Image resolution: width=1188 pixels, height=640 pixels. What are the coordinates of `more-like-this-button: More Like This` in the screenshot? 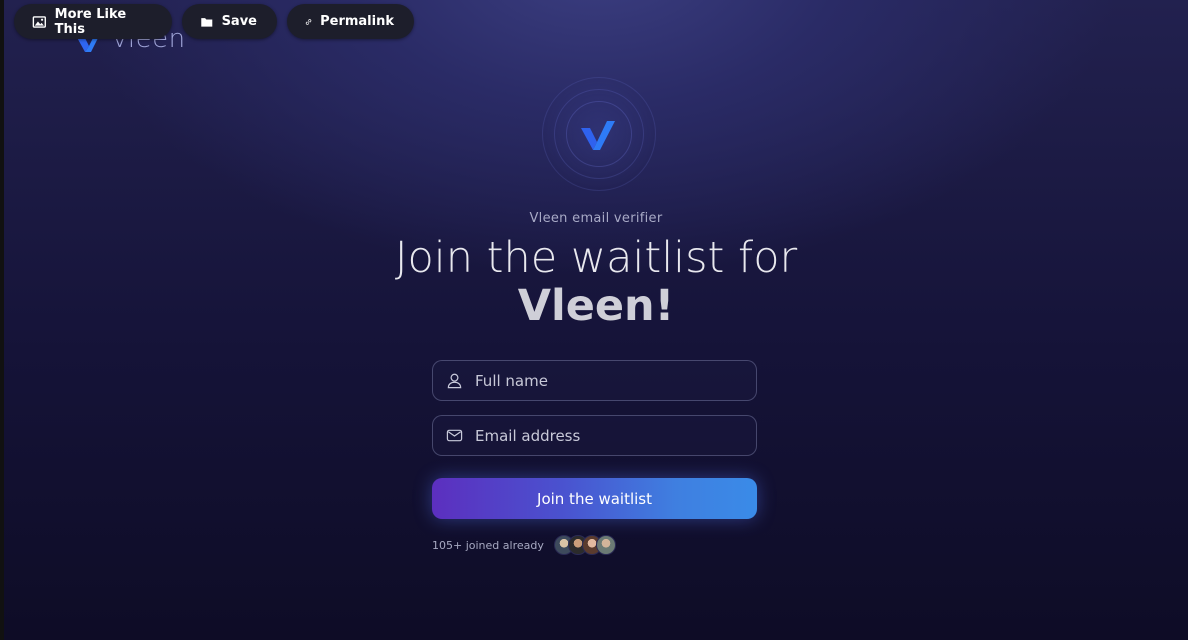 It's located at (93, 21).